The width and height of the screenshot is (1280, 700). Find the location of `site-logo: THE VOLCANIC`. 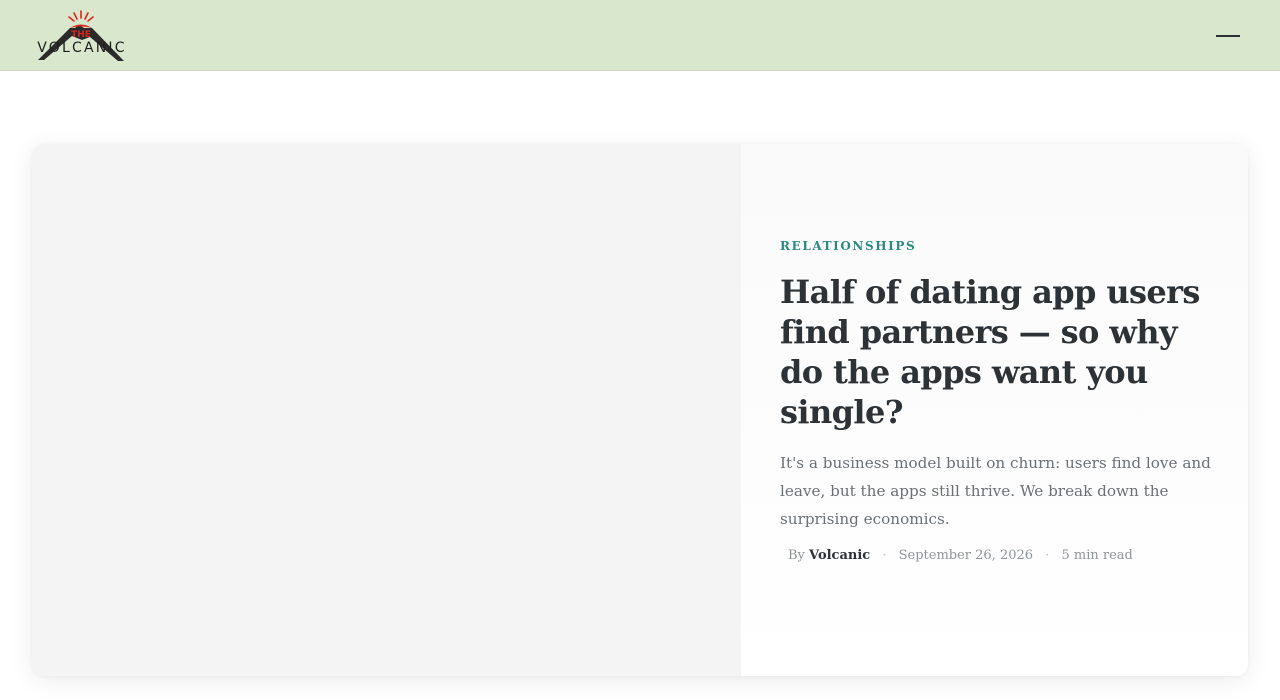

site-logo: THE VOLCANIC is located at coordinates (83, 36).